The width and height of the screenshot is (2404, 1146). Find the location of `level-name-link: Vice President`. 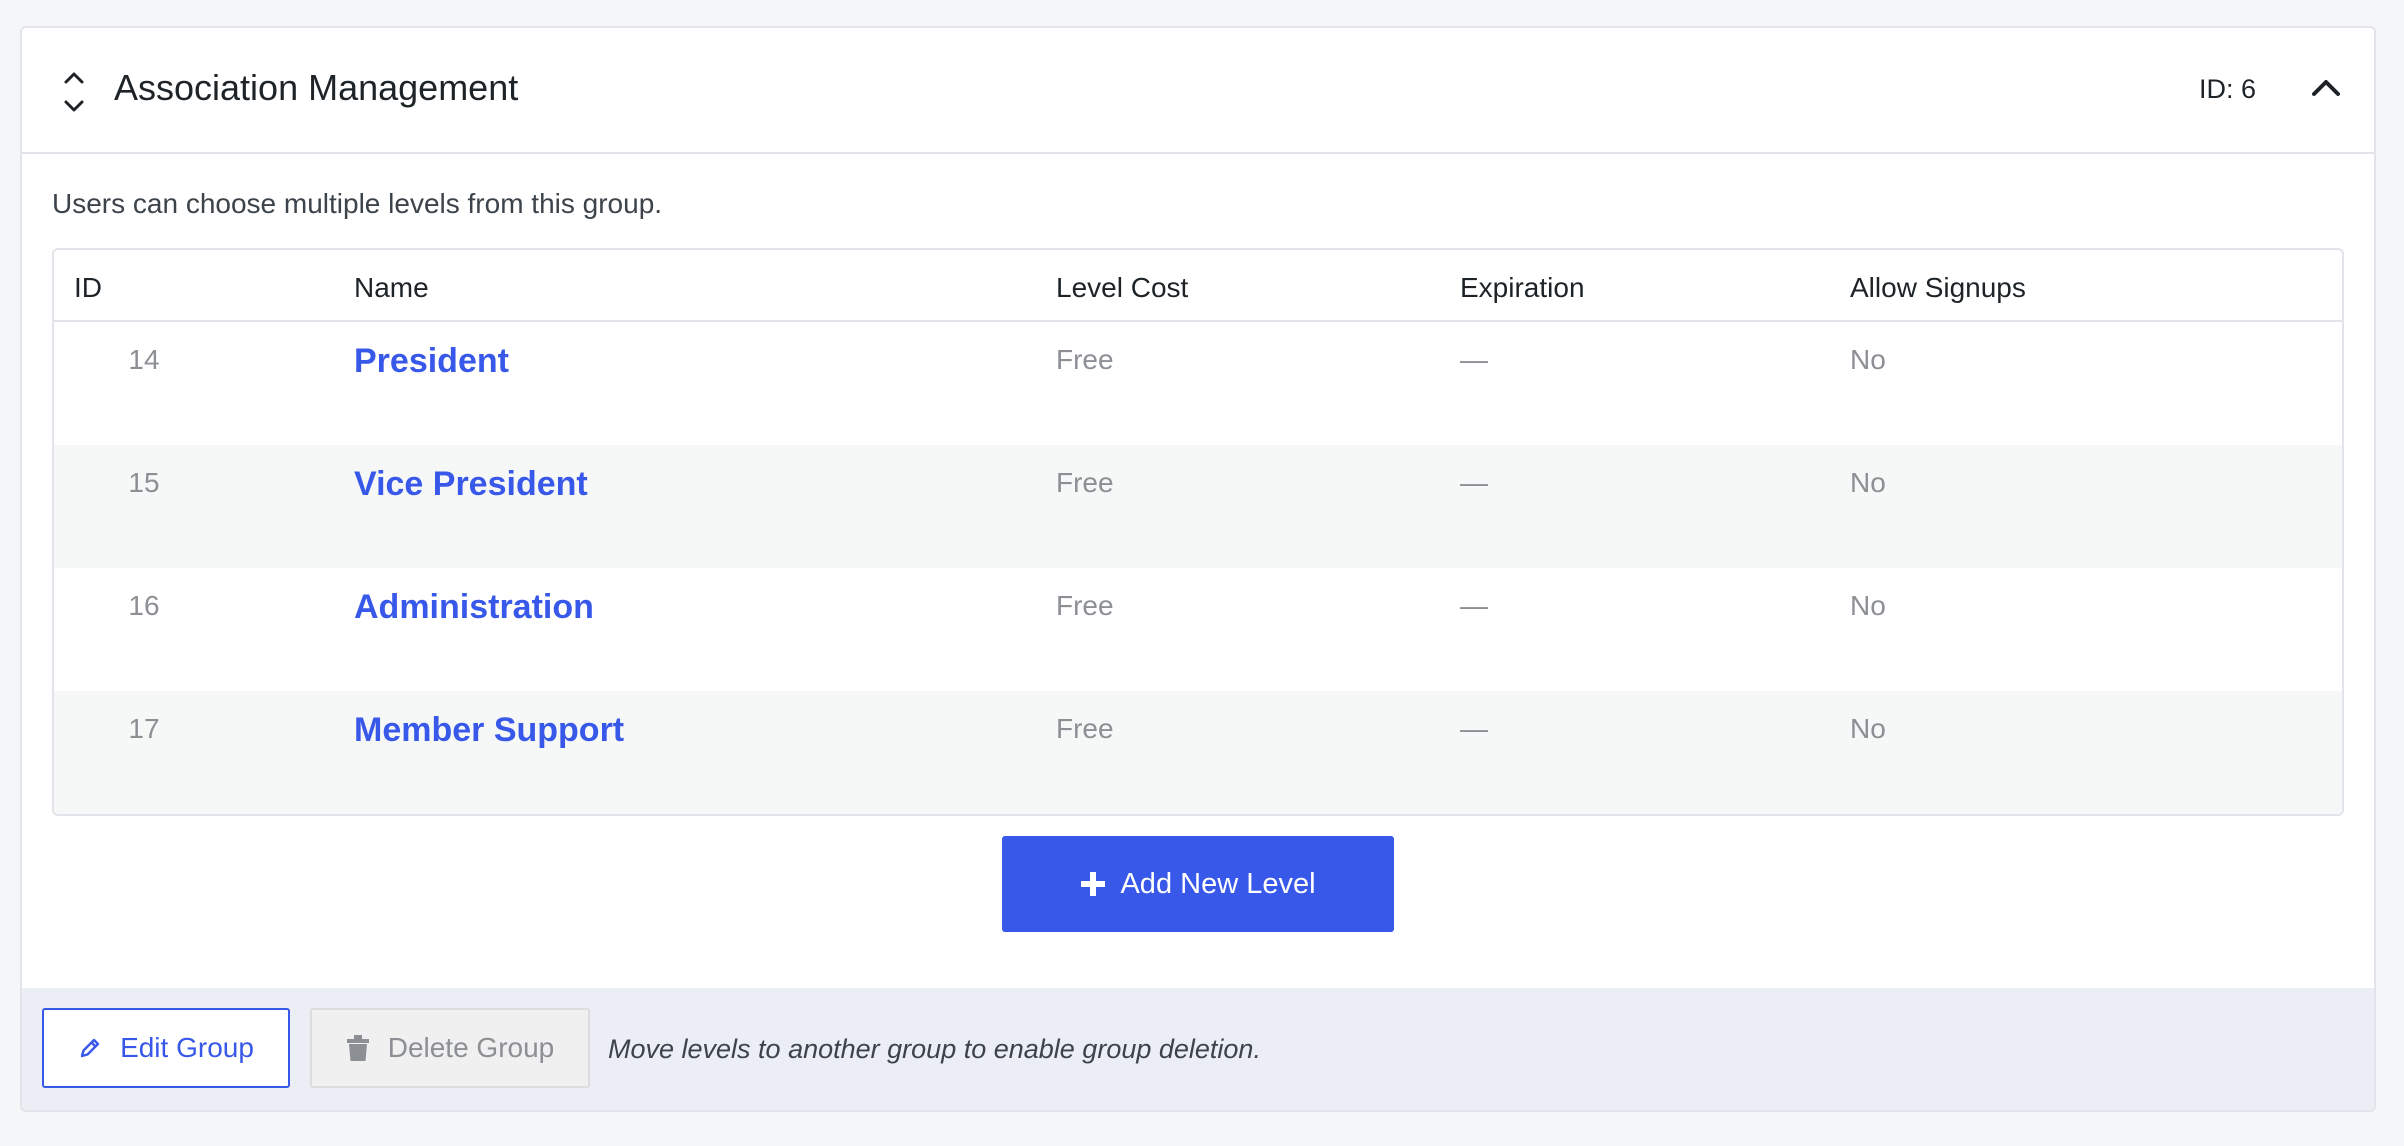

level-name-link: Vice President is located at coordinates (471, 484).